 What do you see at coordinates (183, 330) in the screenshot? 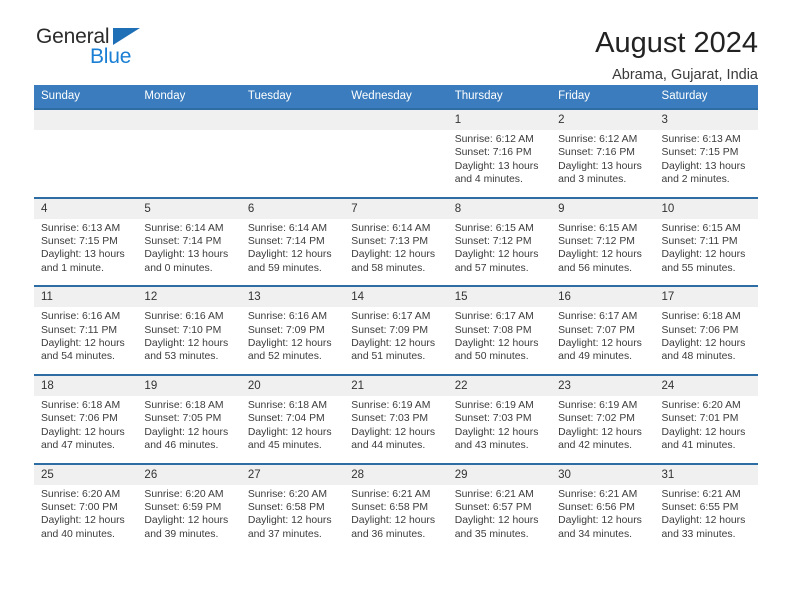
I see `sunset-text: Sunset: 7:10 PM` at bounding box center [183, 330].